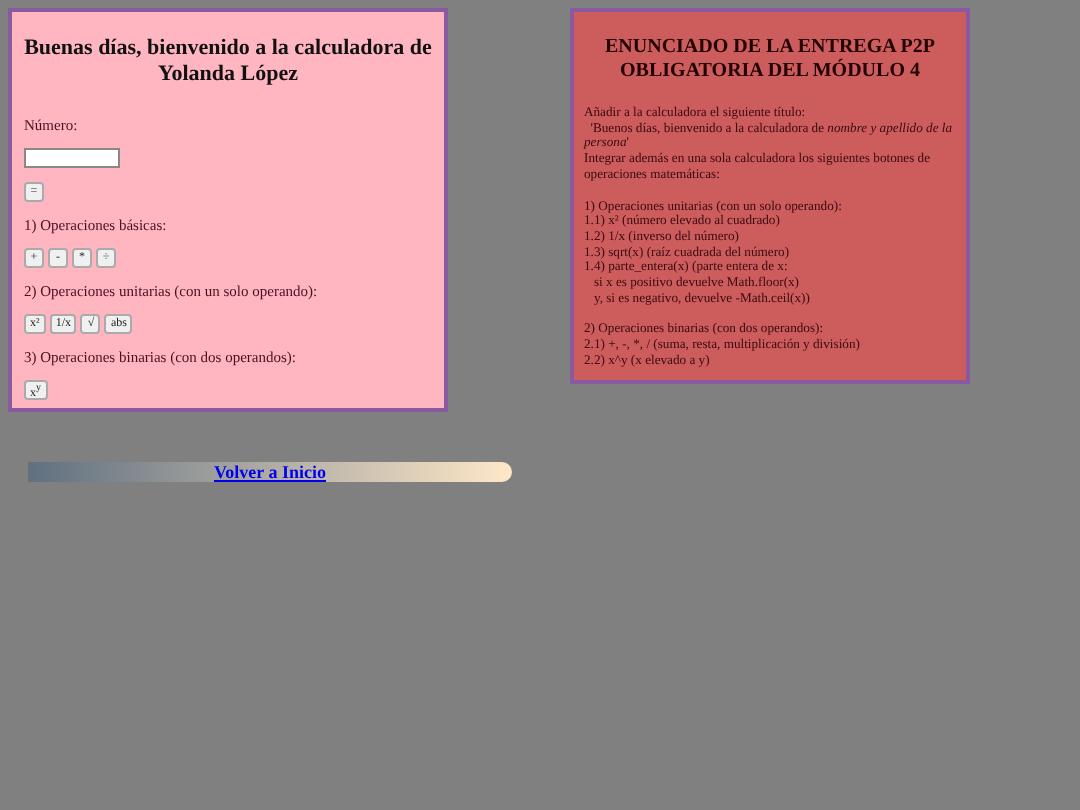 The image size is (1080, 810). What do you see at coordinates (228, 62) in the screenshot?
I see `calculator-title: Buenas días, bienvenido a la calculadora de Yolanda López` at bounding box center [228, 62].